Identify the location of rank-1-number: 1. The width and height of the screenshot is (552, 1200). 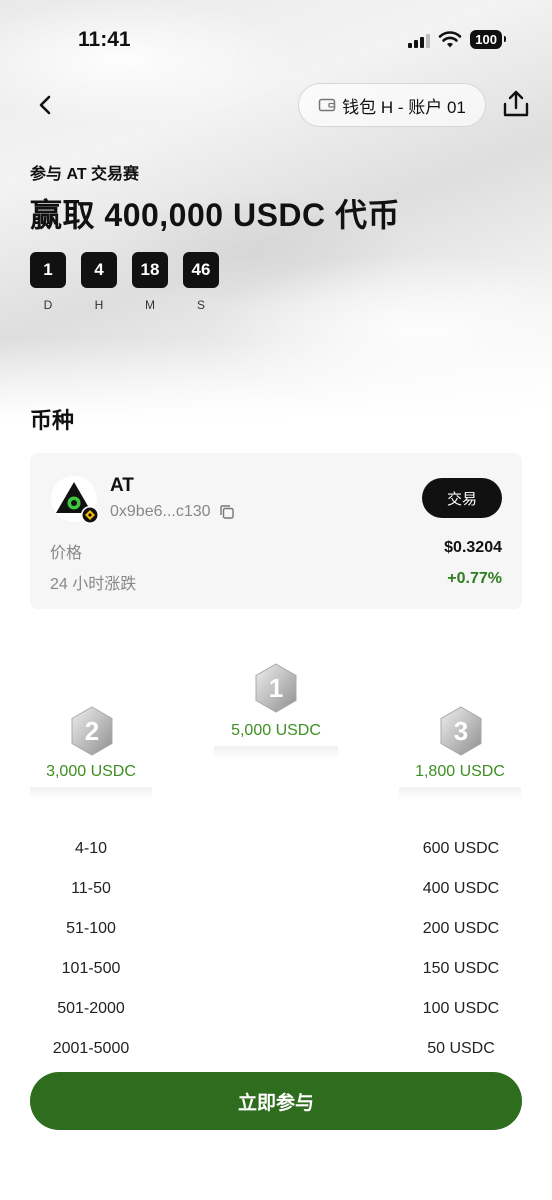
(276, 688).